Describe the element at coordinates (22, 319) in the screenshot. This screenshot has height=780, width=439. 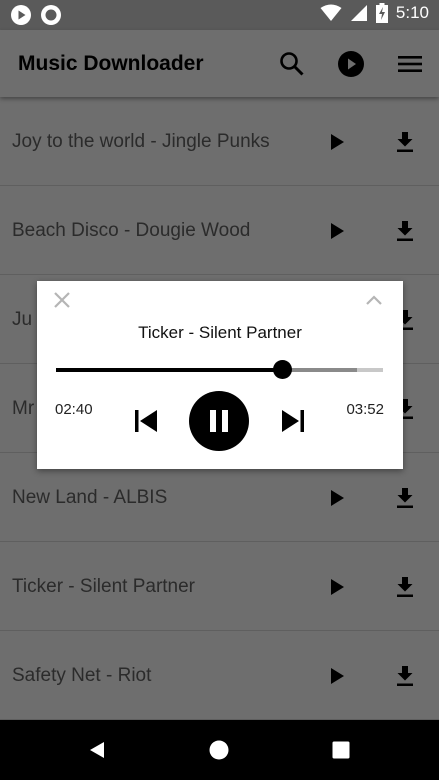
I see `song-title: Ju` at that location.